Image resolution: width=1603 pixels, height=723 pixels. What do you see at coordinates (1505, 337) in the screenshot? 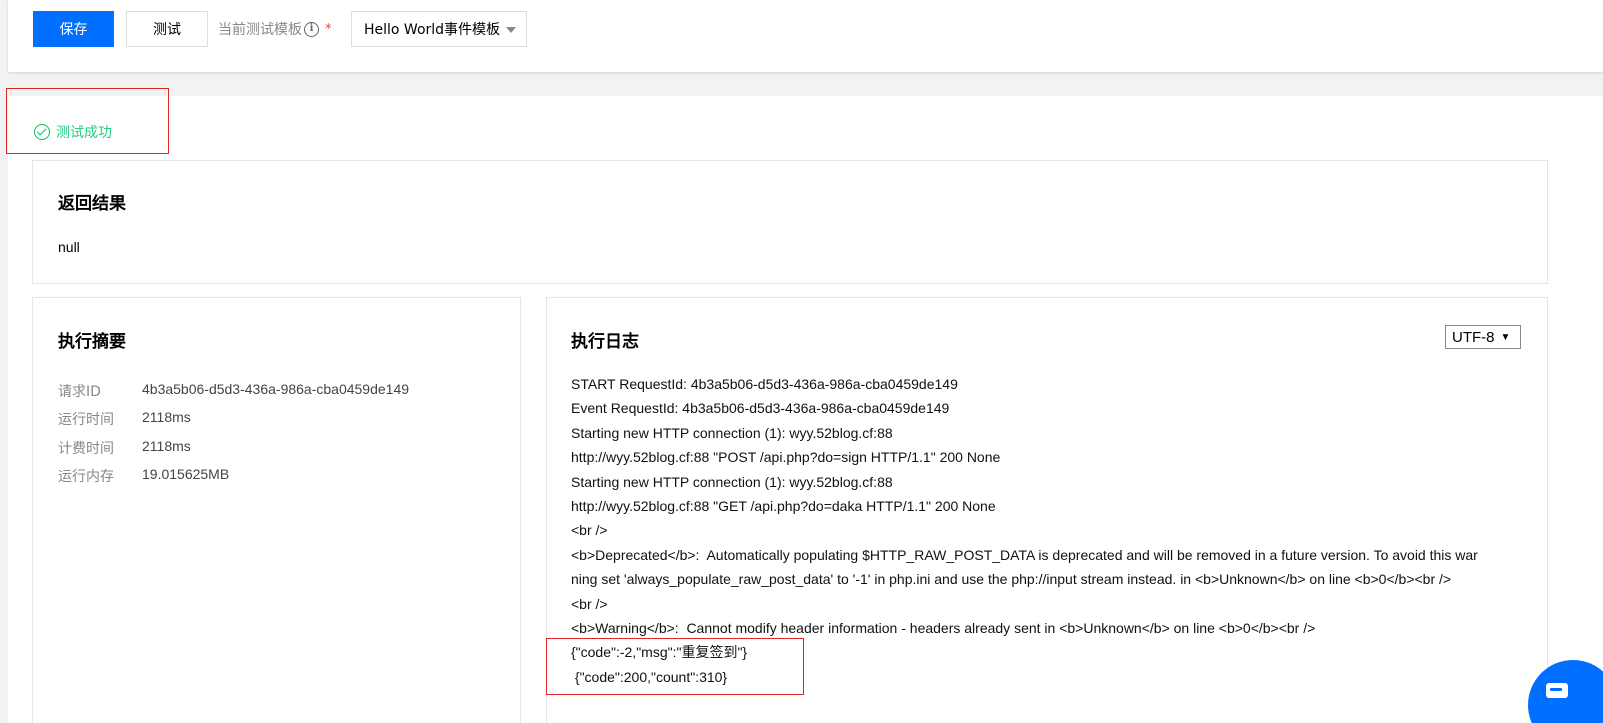
I see `chevron-down-icon: ▼` at bounding box center [1505, 337].